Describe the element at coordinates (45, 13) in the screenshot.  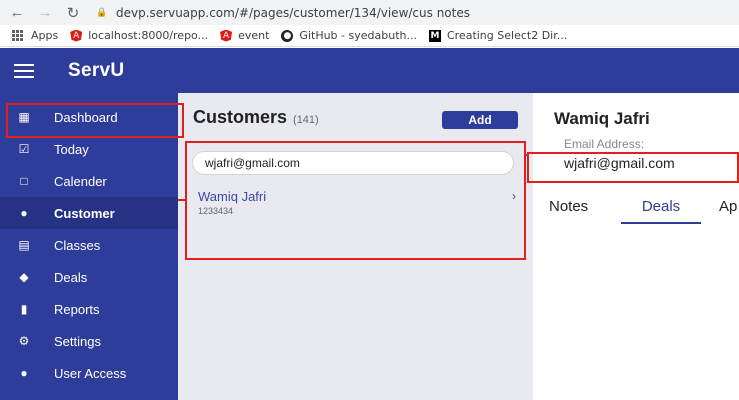
I see `forward-icon: →` at that location.